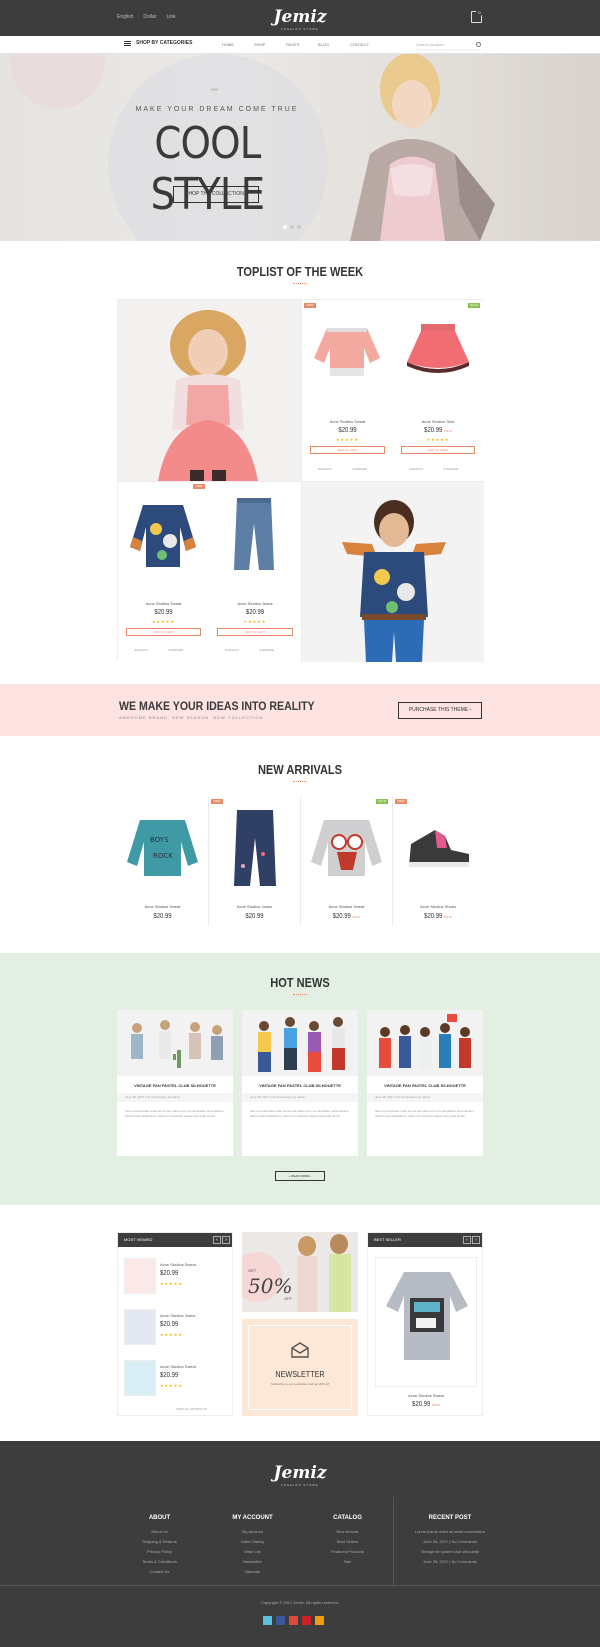 The image size is (600, 1647). I want to click on product-card: NEW Acne Studios Shoes $20.99 $29.00, so click(438, 861).